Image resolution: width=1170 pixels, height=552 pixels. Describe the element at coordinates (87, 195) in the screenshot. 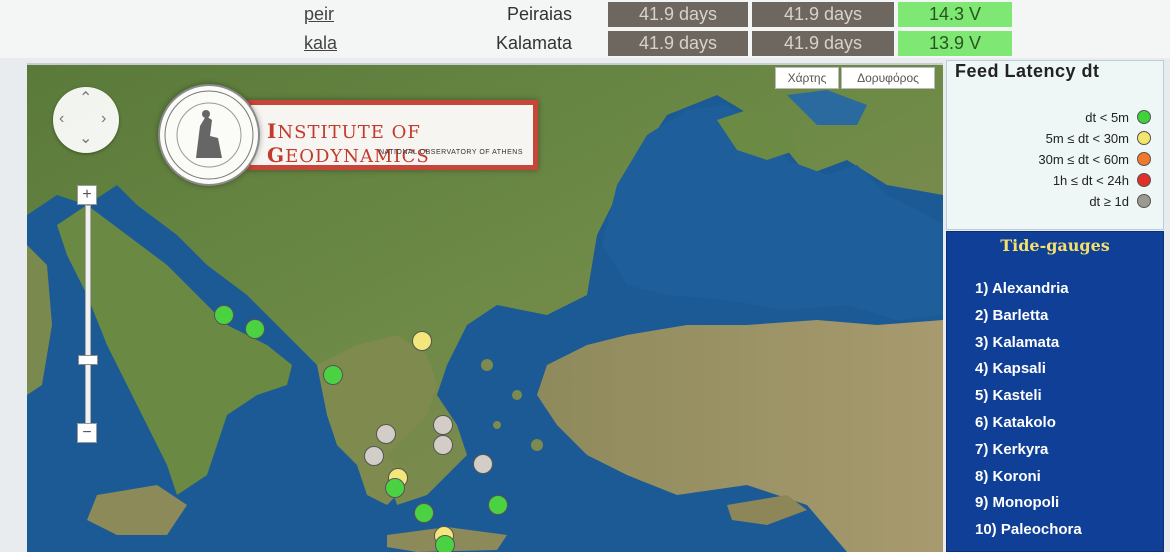

I see `zoom-in-button: +` at that location.